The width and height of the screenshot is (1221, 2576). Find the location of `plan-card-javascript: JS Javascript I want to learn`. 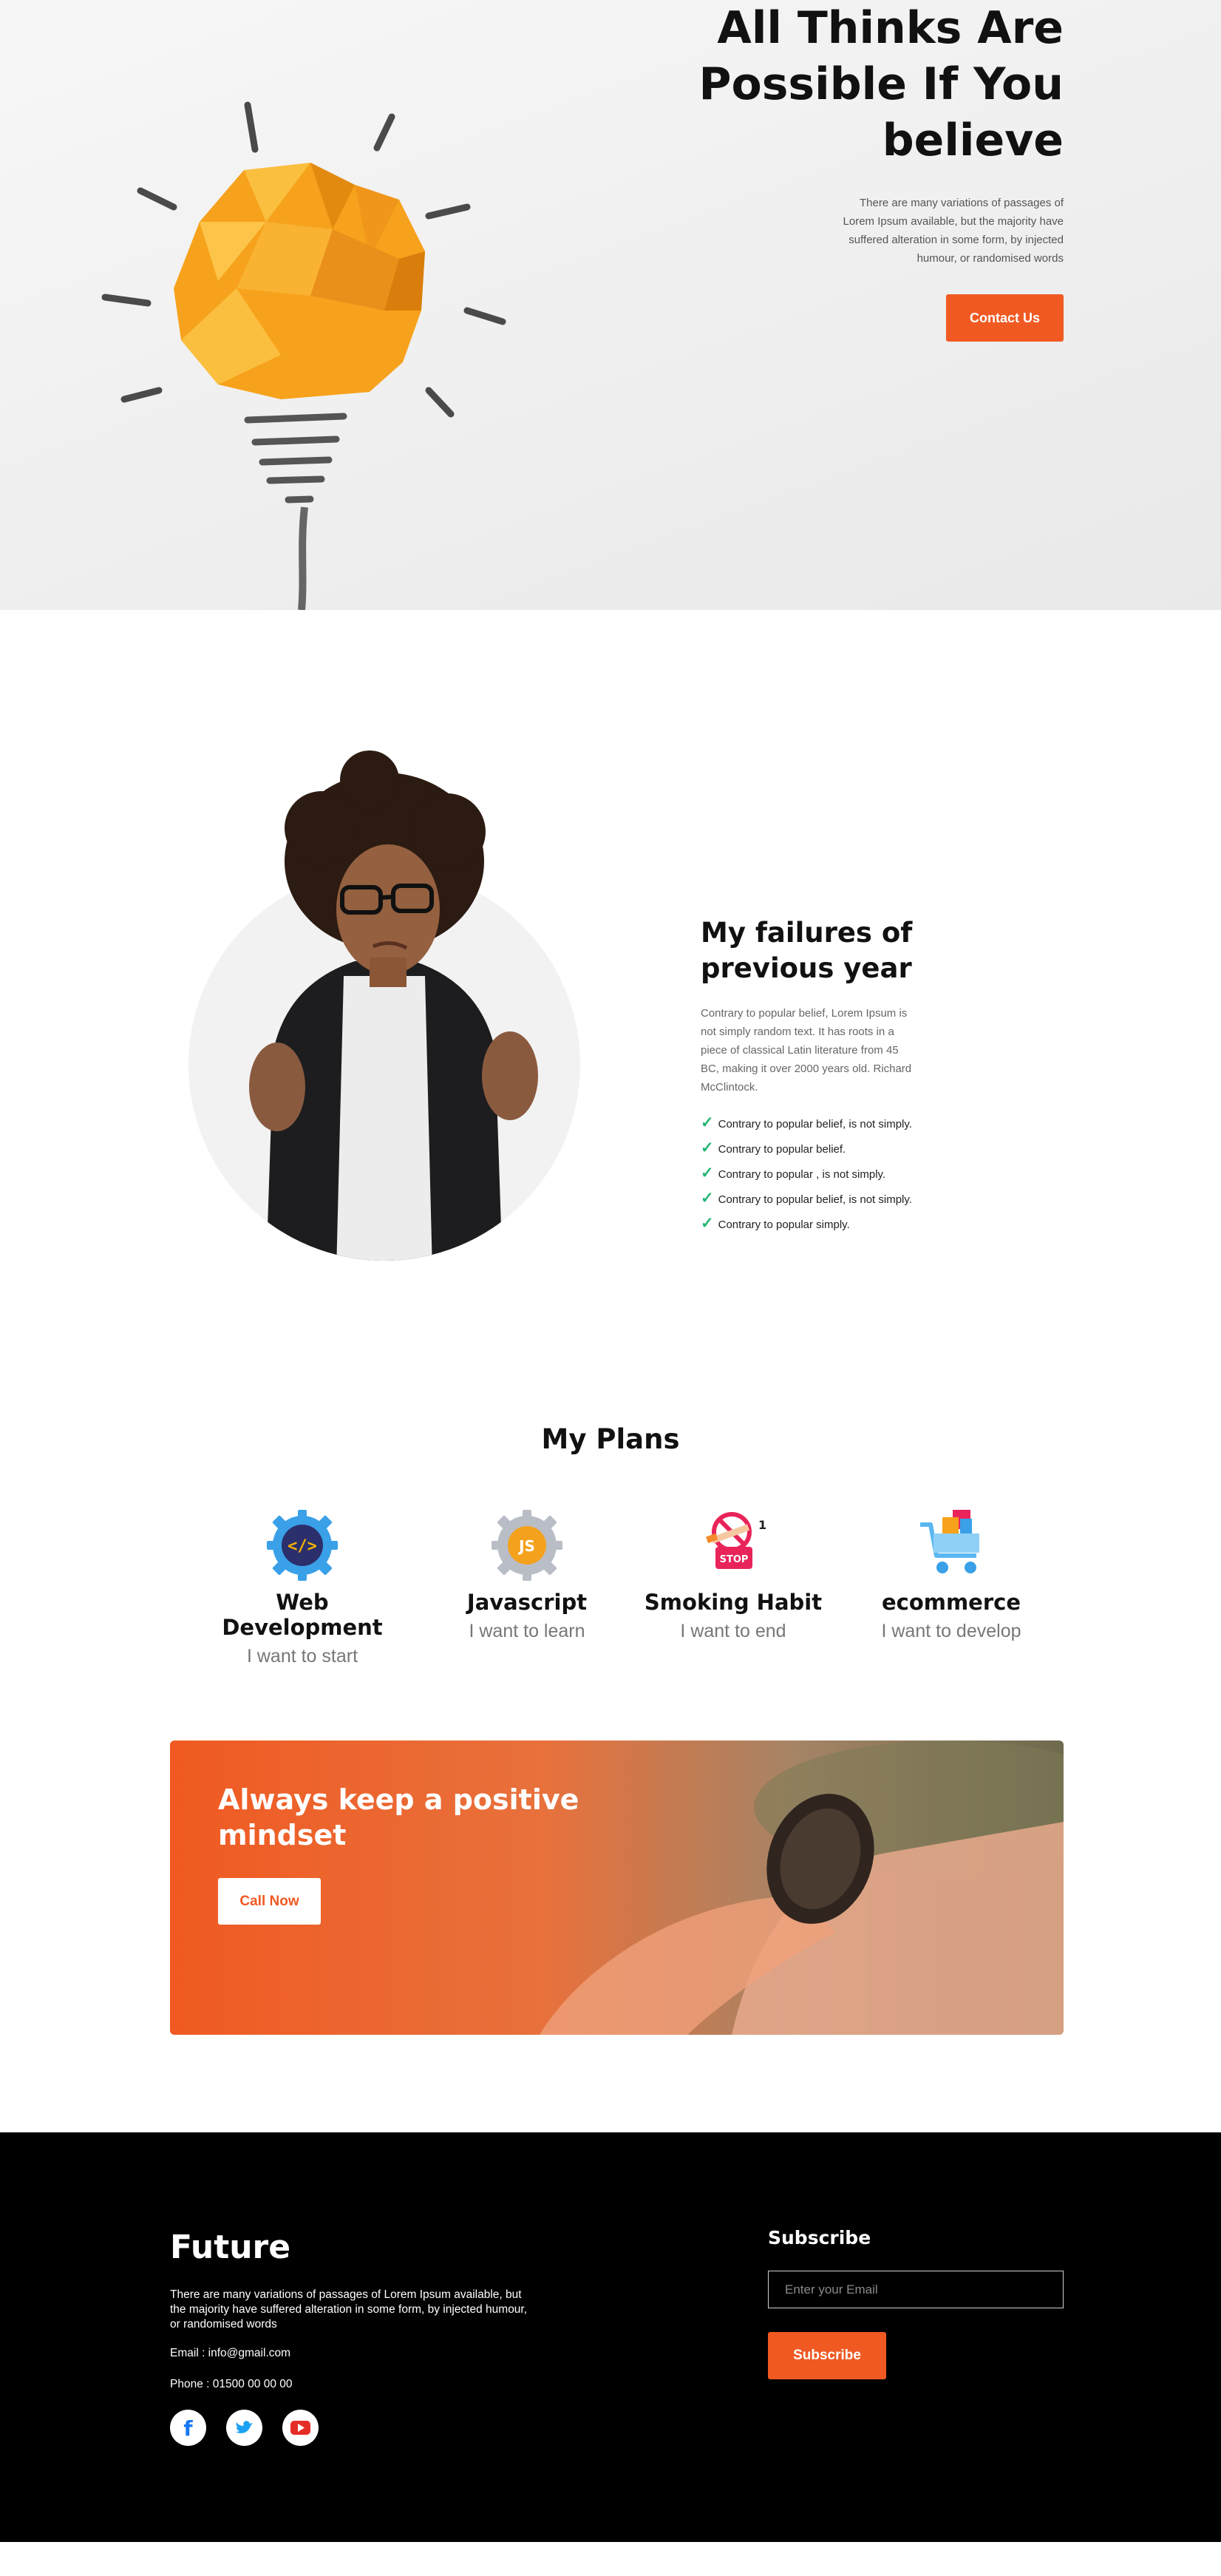

plan-card-javascript: JS Javascript I want to learn is located at coordinates (527, 1575).